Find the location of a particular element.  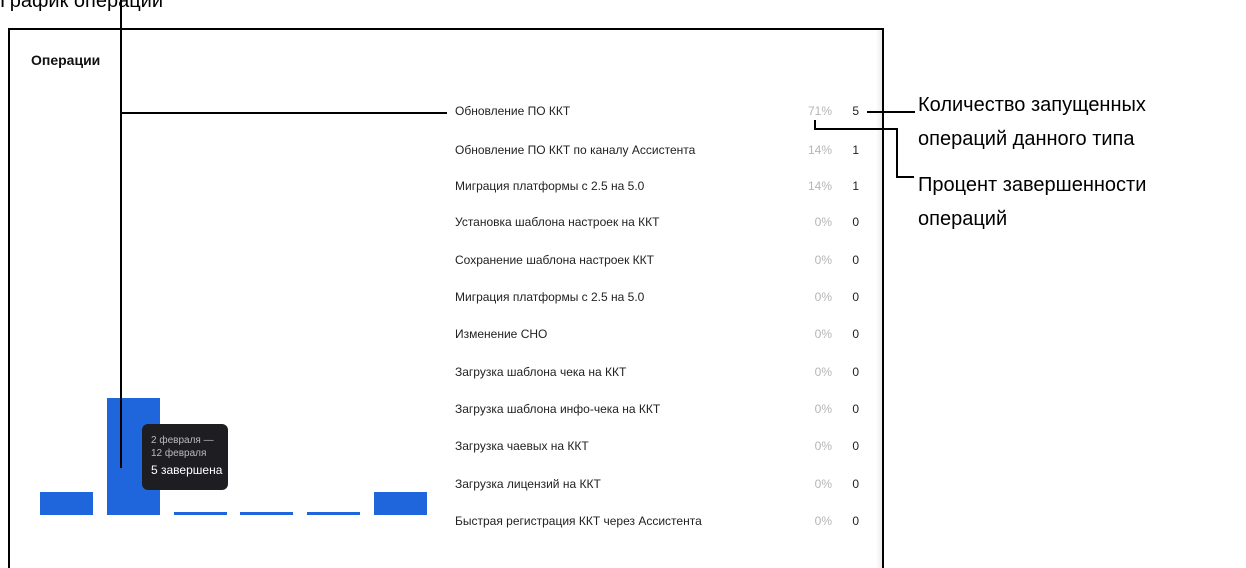

callout-line-count is located at coordinates (891, 112).